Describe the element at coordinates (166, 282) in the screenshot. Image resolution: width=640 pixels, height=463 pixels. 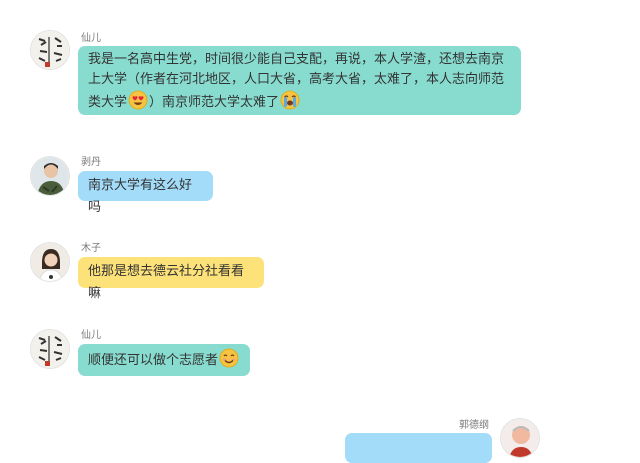
I see `message-text: 他那是想去德云社分社看看嘛` at that location.